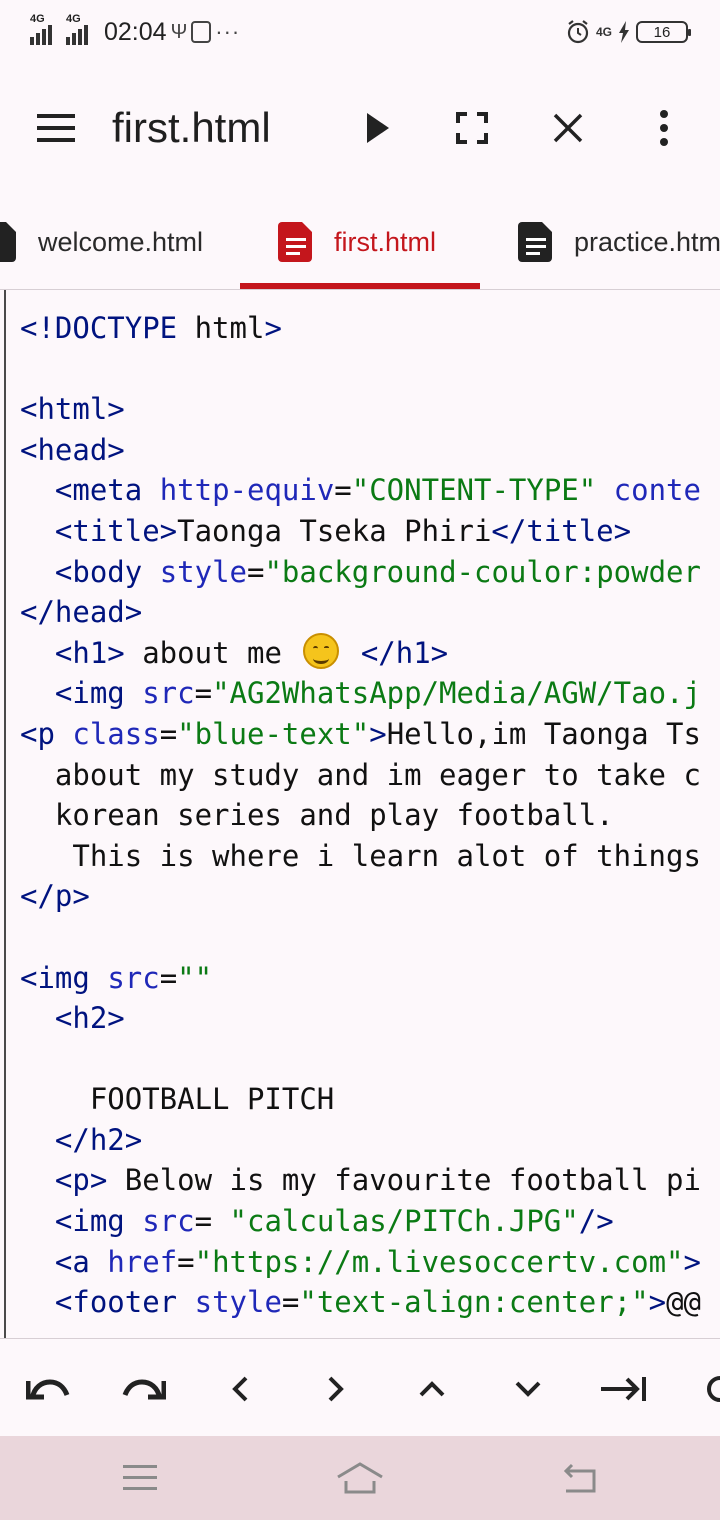 This screenshot has height=1520, width=720. I want to click on system-nav-bar, so click(360, 1478).